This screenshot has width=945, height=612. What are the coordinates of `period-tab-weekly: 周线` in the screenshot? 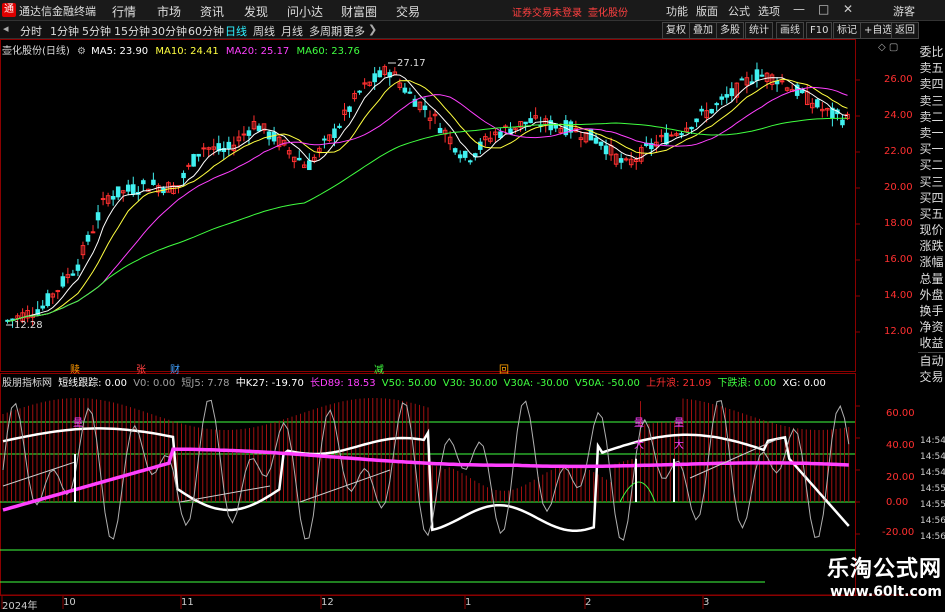 It's located at (264, 31).